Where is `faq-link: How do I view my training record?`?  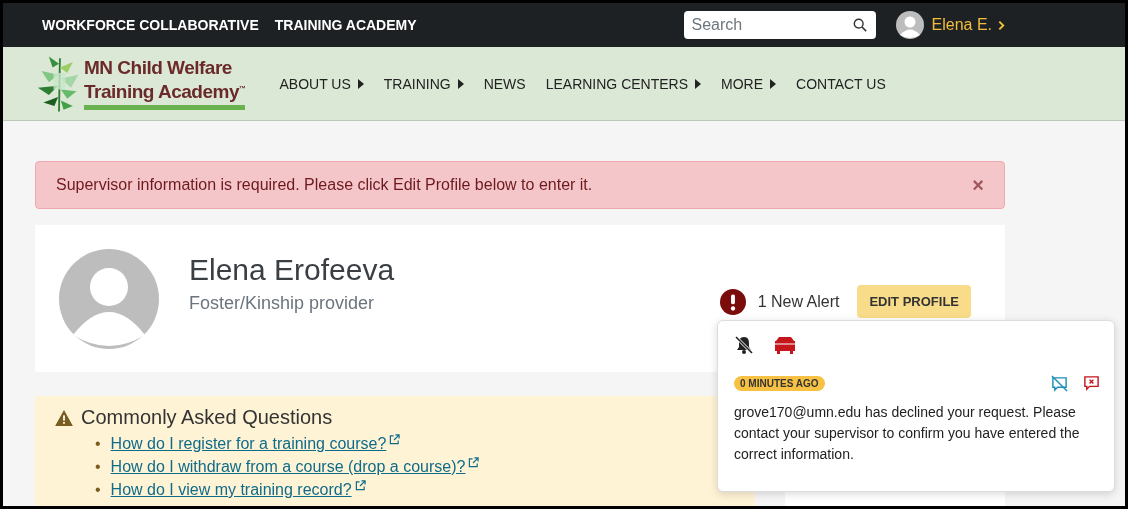
faq-link: How do I view my training record? is located at coordinates (231, 489).